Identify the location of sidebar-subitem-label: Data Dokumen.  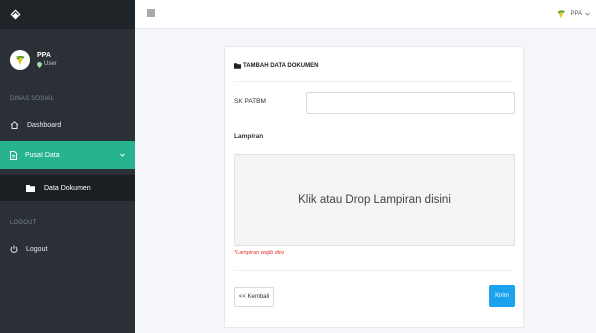
(67, 188).